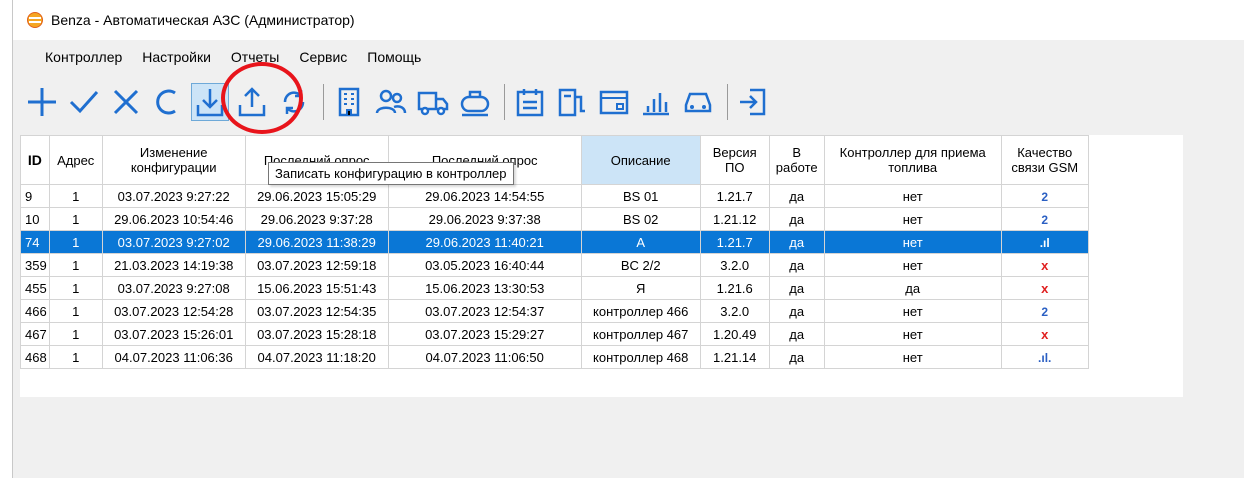 The image size is (1244, 478). Describe the element at coordinates (640, 196) in the screenshot. I see `cell-description: BS 01` at that location.